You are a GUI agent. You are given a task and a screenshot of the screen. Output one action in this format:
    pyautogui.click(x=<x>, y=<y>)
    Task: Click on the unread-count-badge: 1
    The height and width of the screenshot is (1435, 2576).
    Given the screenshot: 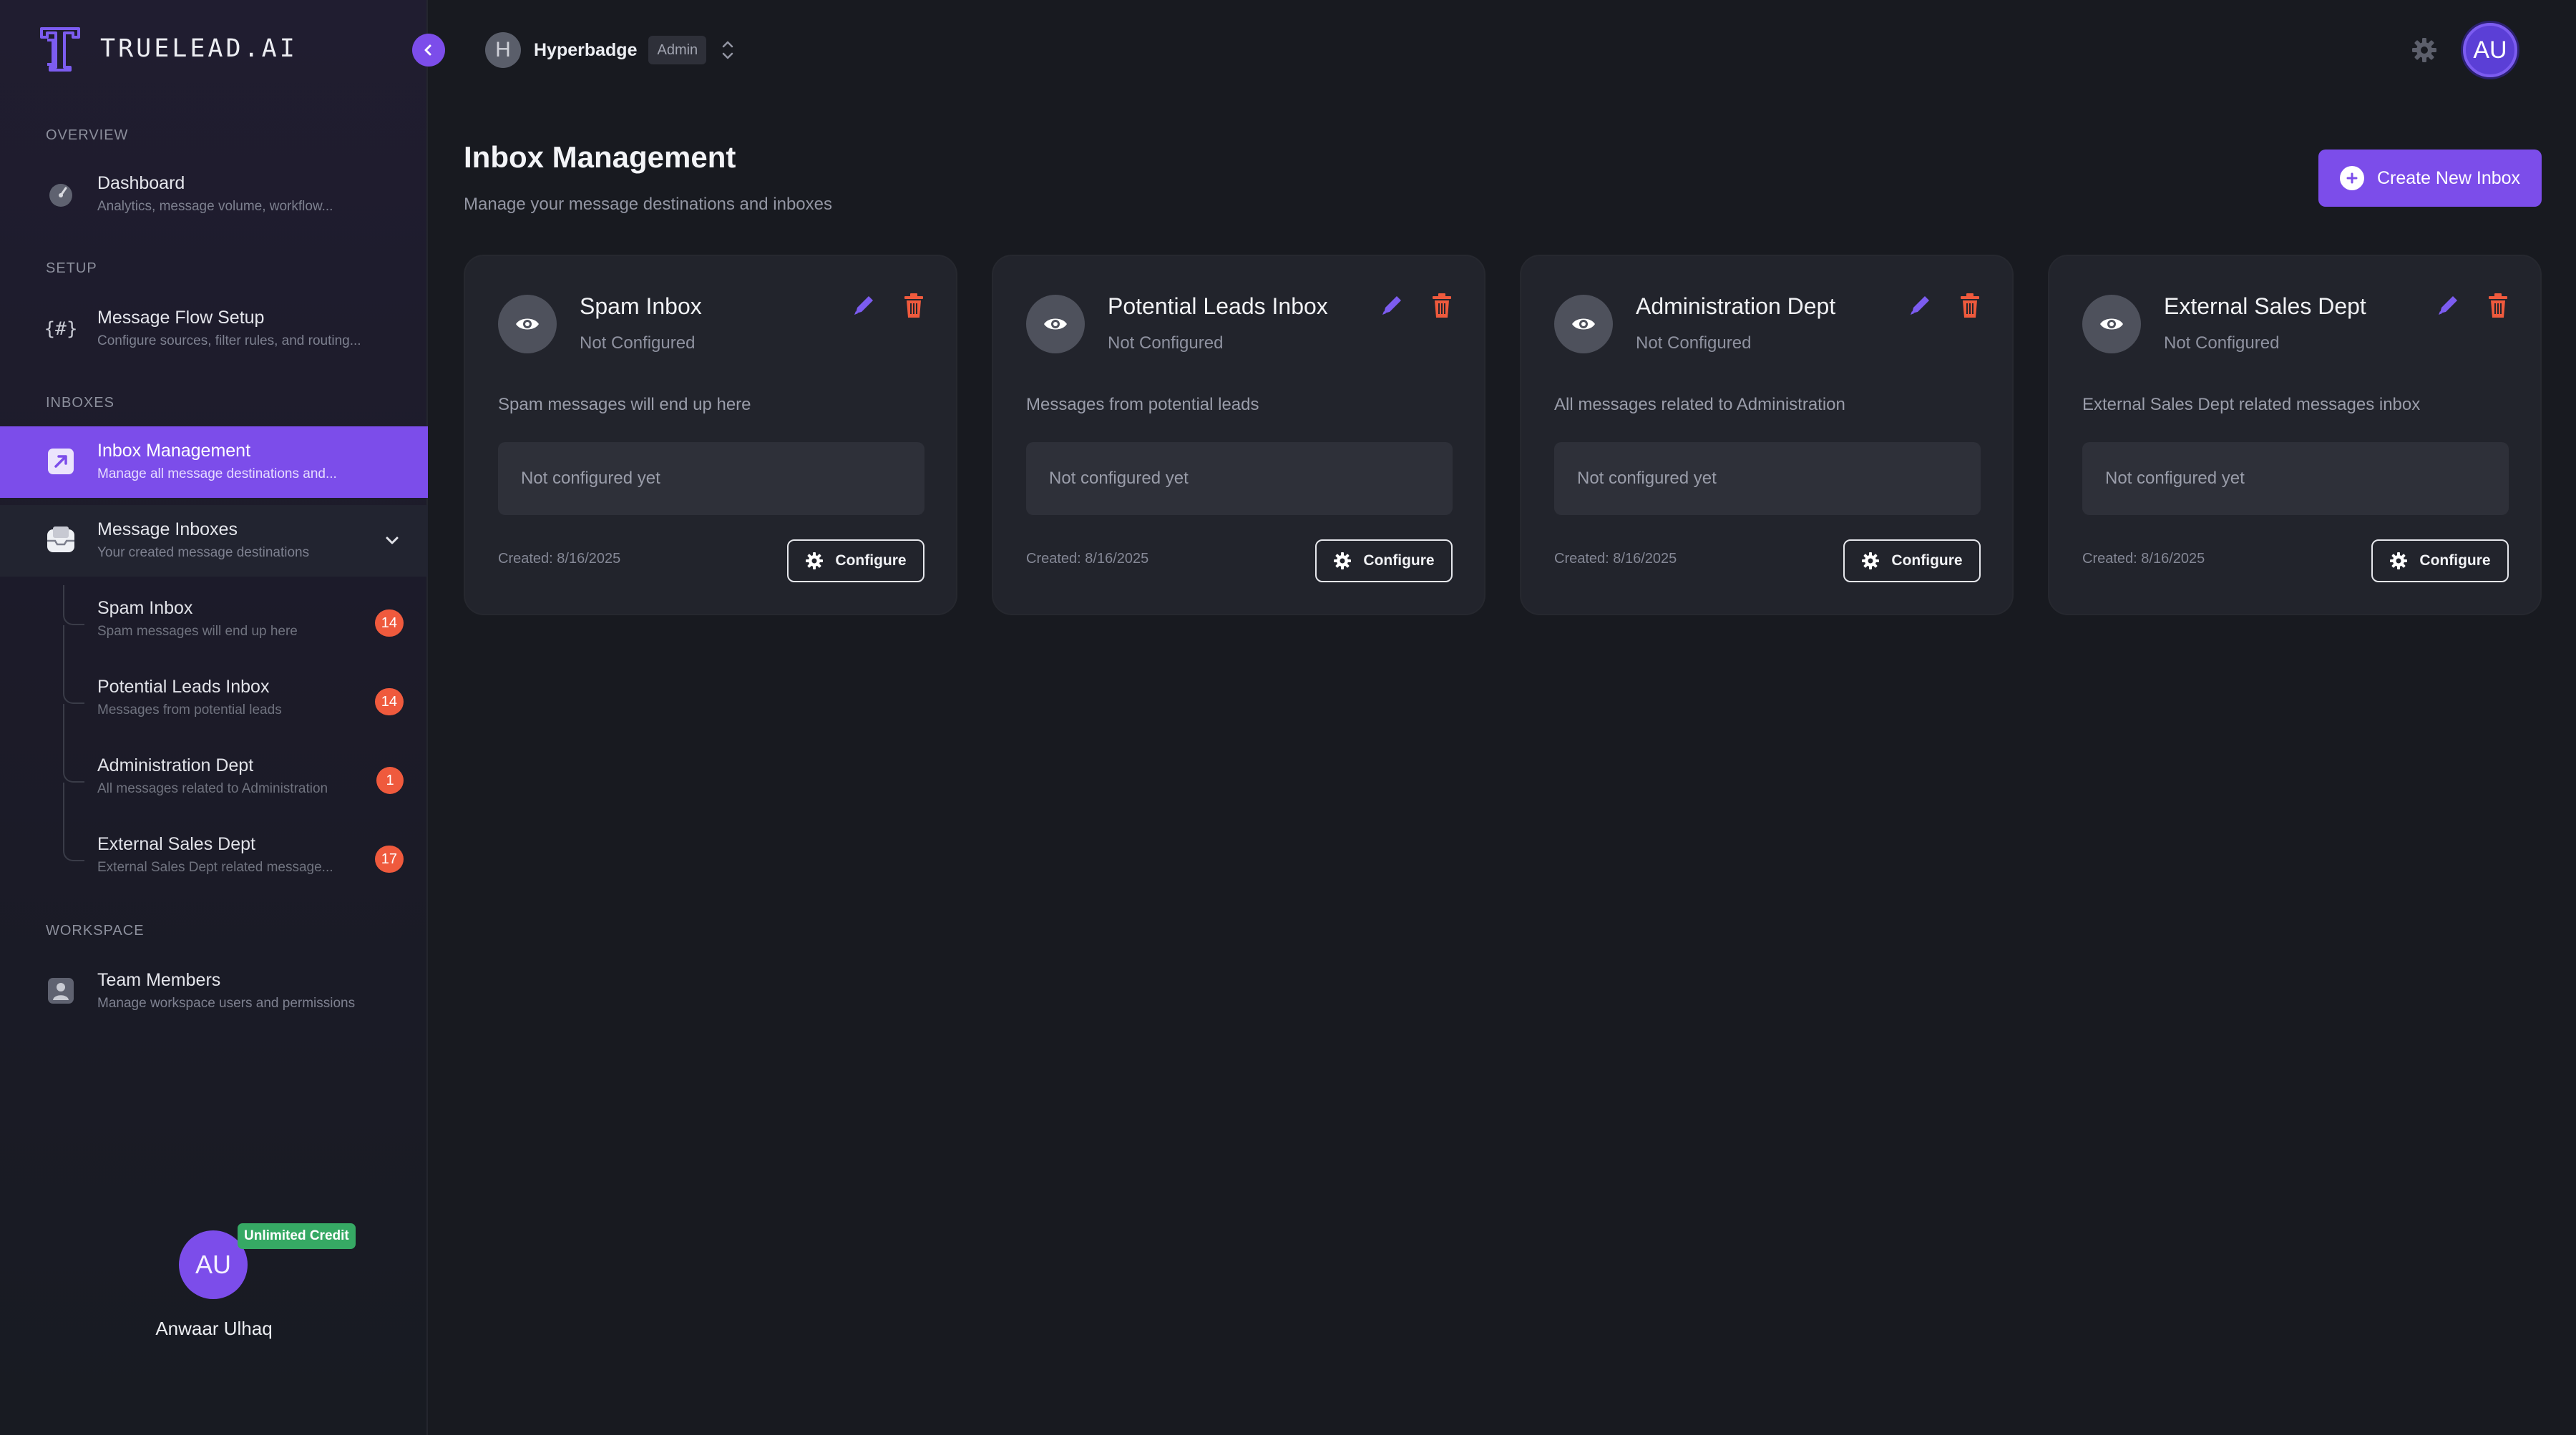 What is the action you would take?
    pyautogui.click(x=390, y=780)
    